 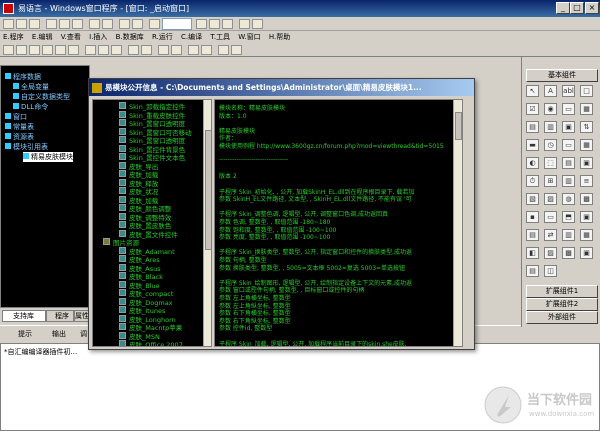 I want to click on tree-item: 程序数据, so click(x=23, y=77).